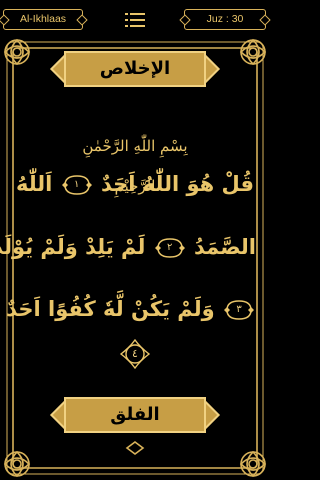  Describe the element at coordinates (178, 184) in the screenshot. I see `verse-text: قُلْ هُوَ اللّٰهُ اَحَدٌ` at that location.